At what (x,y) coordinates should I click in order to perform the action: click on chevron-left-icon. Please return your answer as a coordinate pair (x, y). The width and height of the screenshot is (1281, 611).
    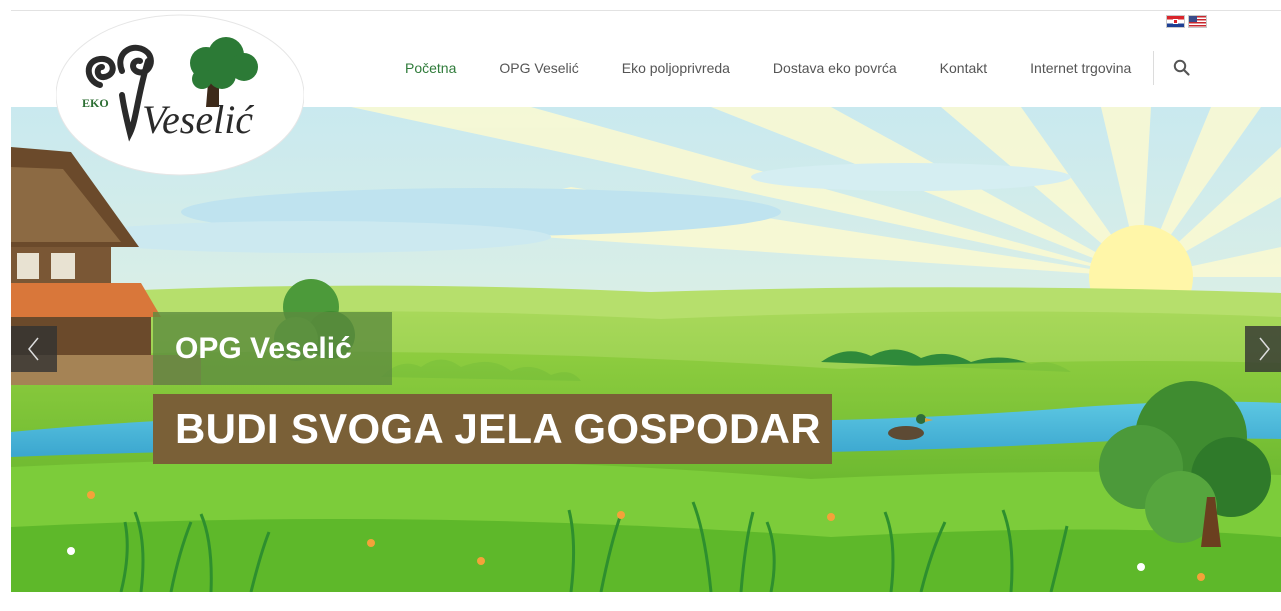
    Looking at the image, I should click on (33, 349).